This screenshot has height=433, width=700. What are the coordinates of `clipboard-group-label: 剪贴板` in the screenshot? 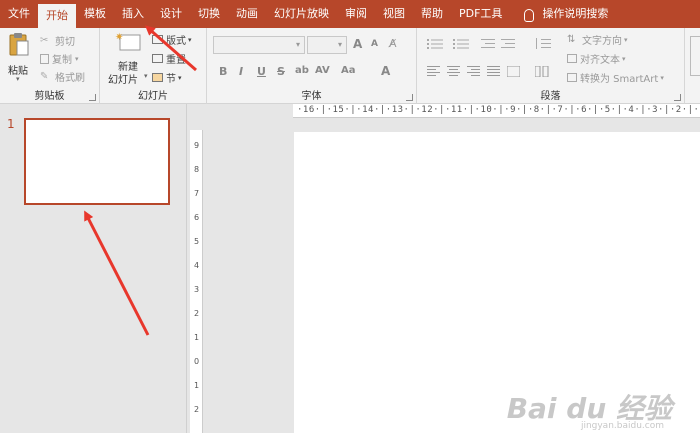 It's located at (49, 96).